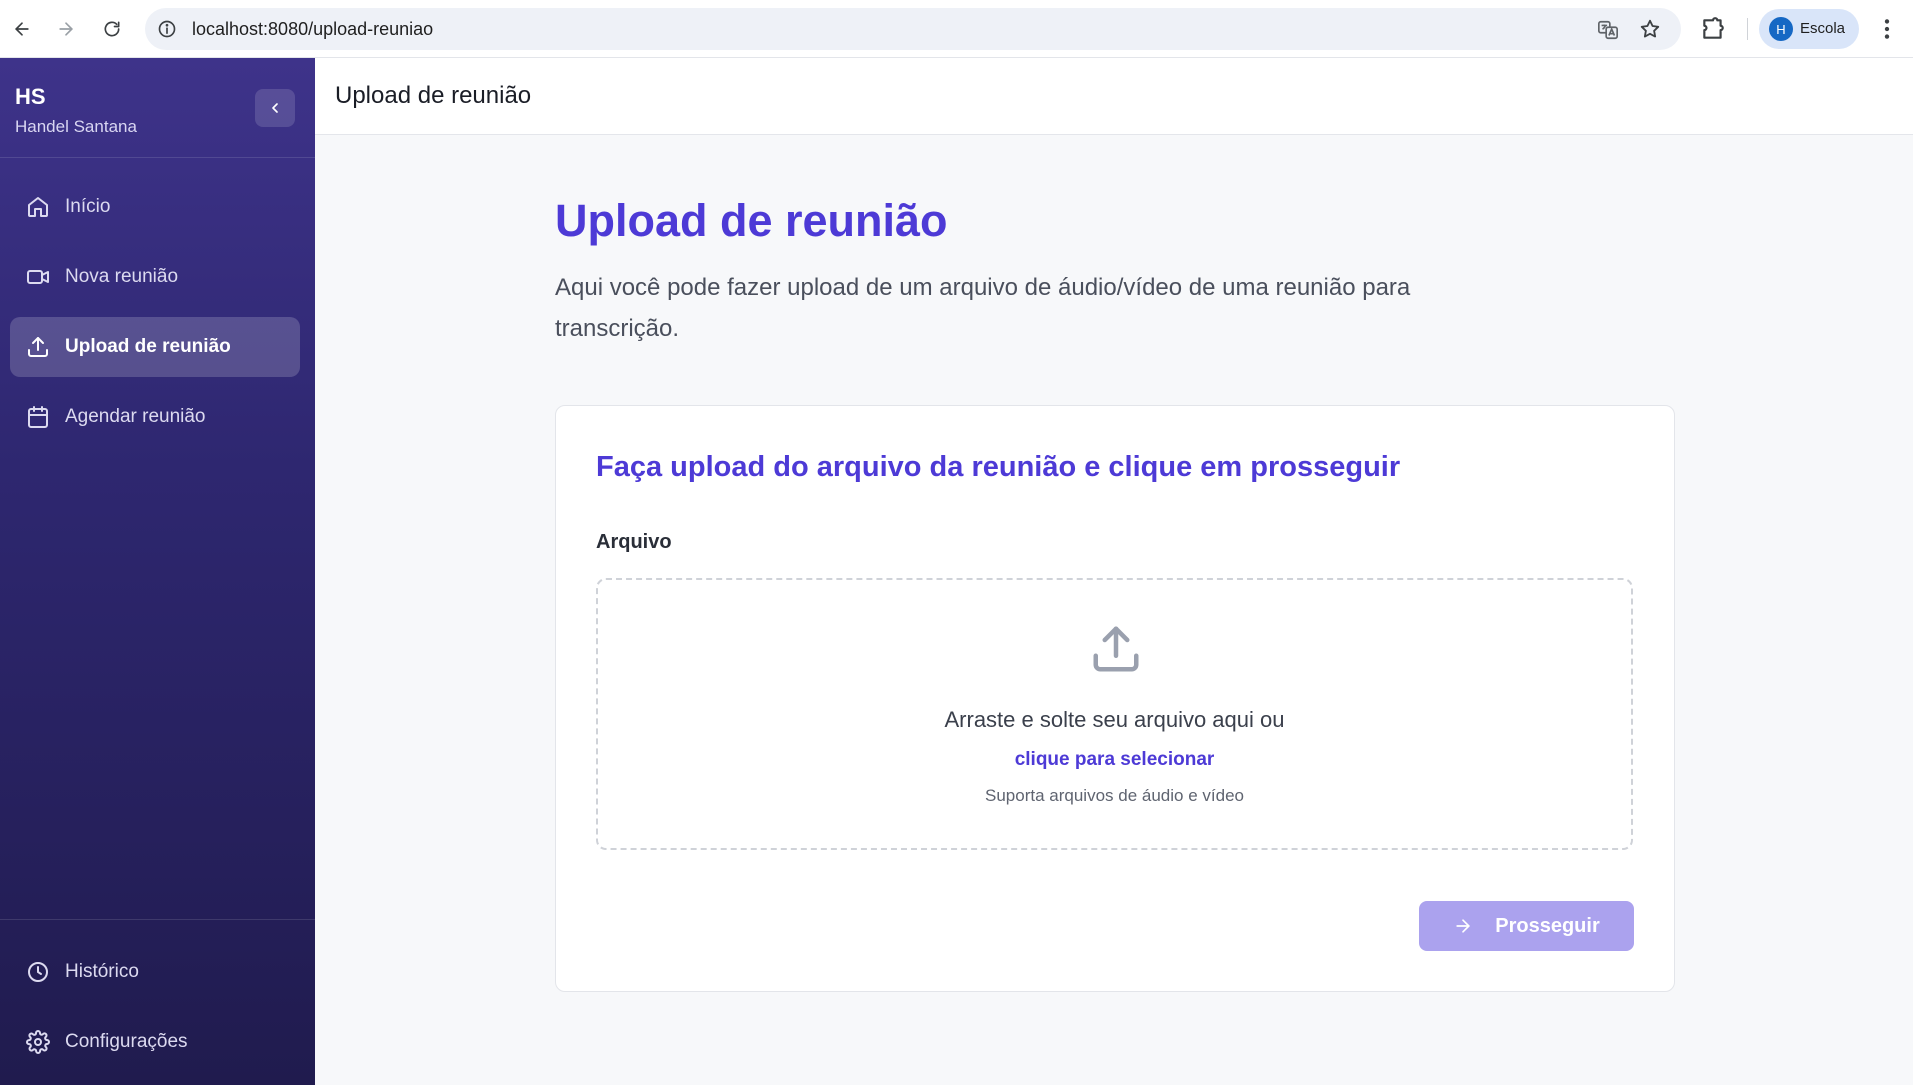  I want to click on more-vert-icon, so click(1887, 29).